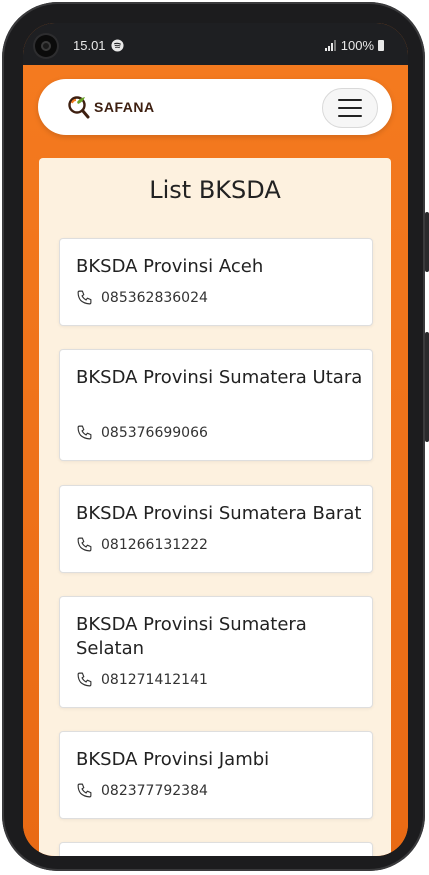 The height and width of the screenshot is (875, 429). I want to click on status-bar: 15.01 100%, so click(215, 44).